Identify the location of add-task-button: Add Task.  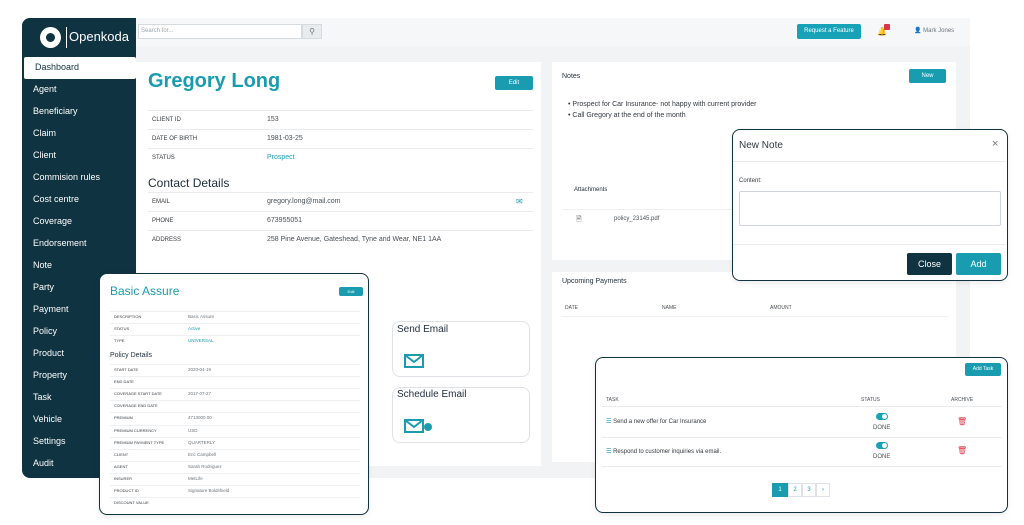
(983, 369).